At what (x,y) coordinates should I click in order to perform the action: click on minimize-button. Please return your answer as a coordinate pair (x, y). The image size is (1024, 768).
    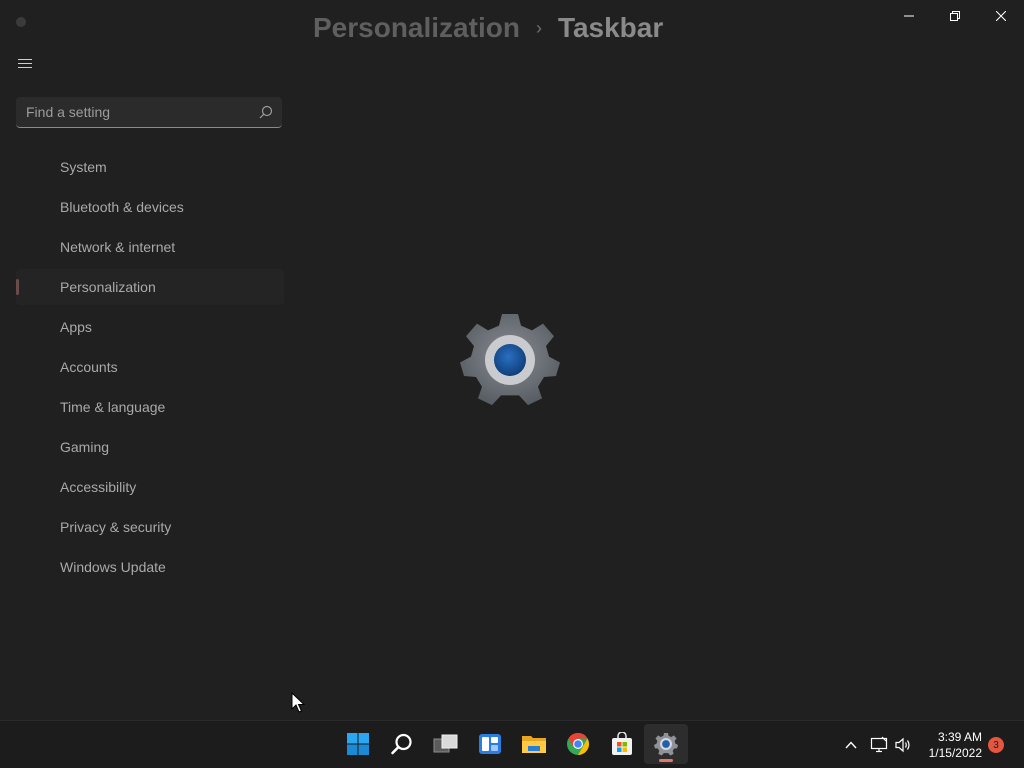
    Looking at the image, I should click on (909, 16).